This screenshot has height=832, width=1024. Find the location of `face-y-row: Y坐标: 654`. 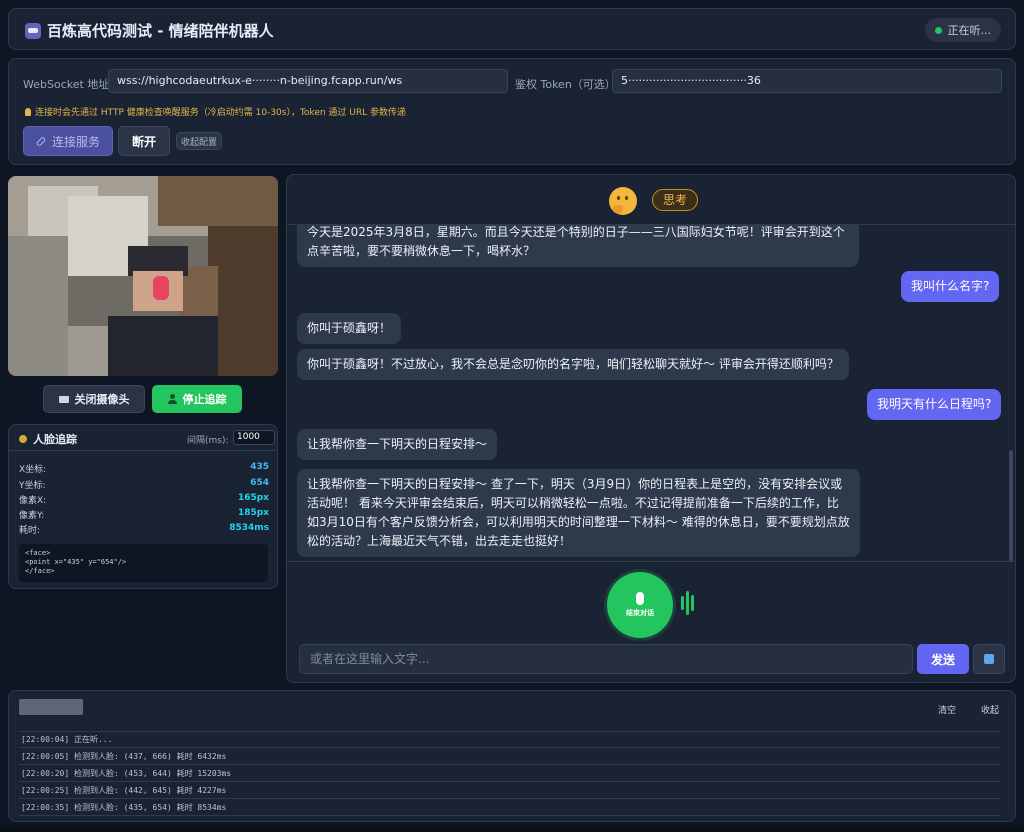

face-y-row: Y坐标: 654 is located at coordinates (144, 484).